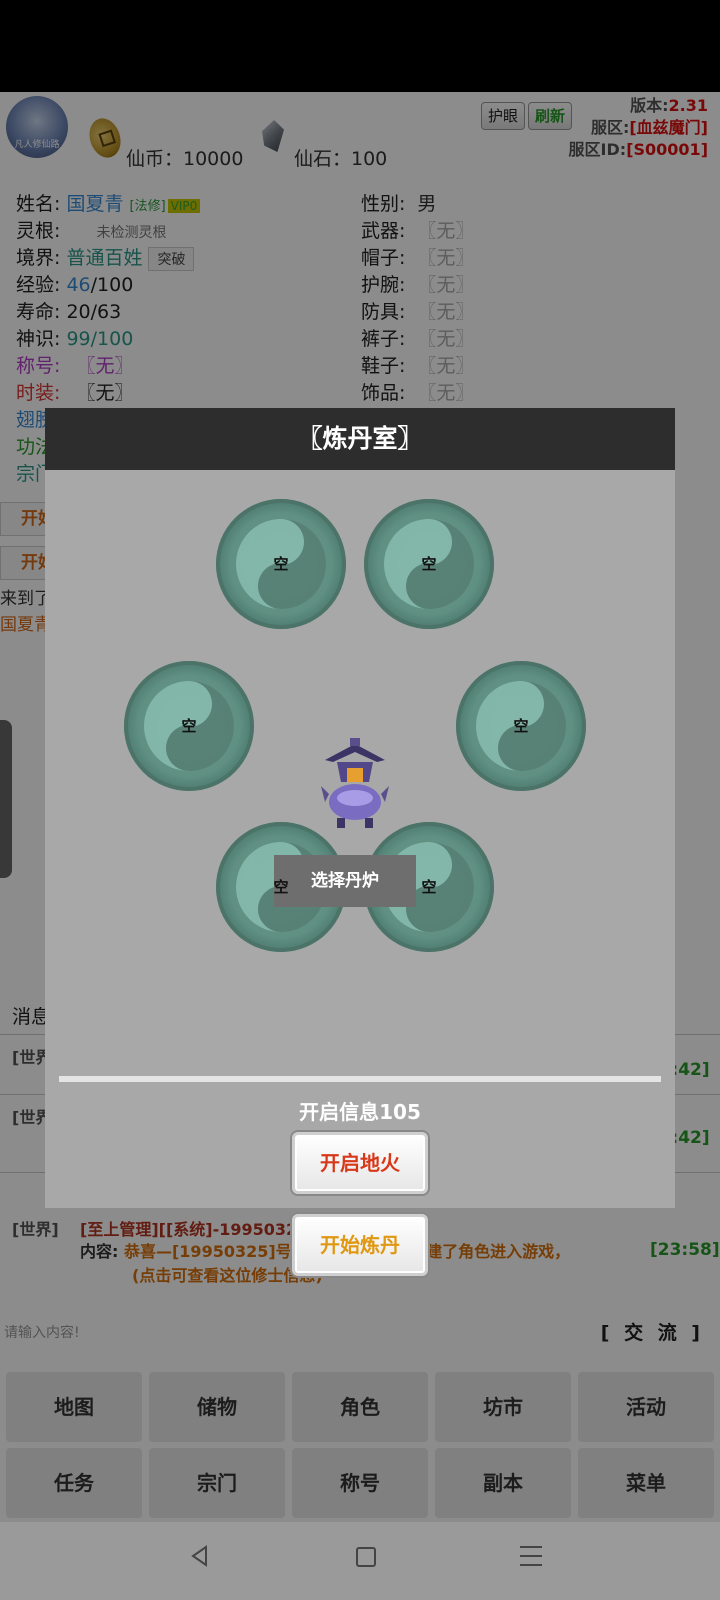 This screenshot has width=720, height=1600. I want to click on ingredient-slot-6: 空, so click(429, 887).